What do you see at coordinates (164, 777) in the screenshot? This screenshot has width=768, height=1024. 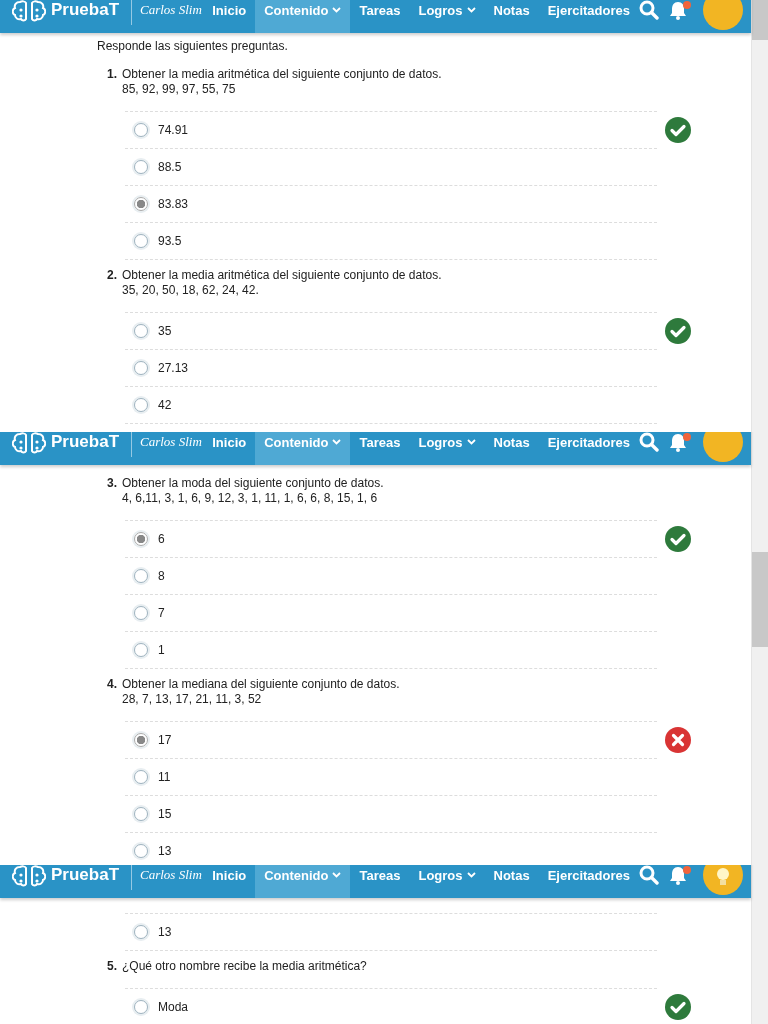 I see `answer-option: 11` at bounding box center [164, 777].